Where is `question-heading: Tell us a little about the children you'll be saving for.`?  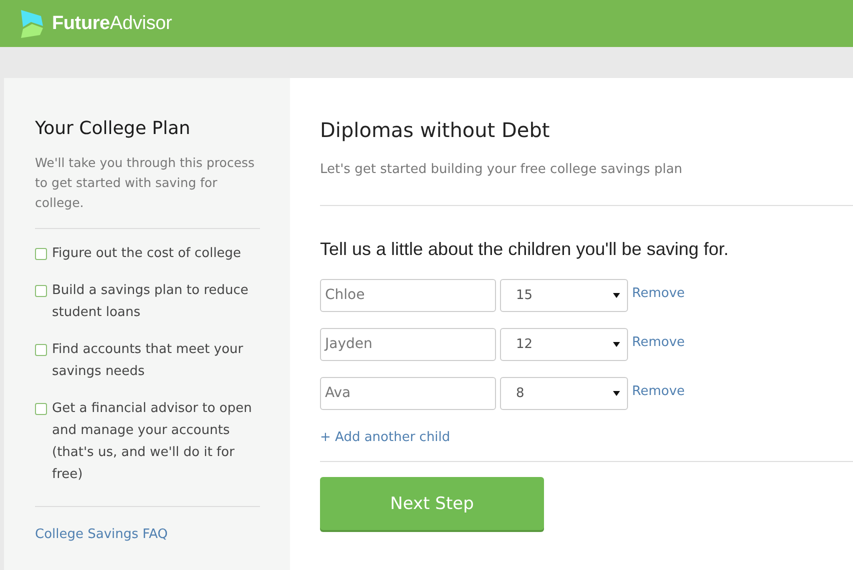 question-heading: Tell us a little about the children you'll be saving for. is located at coordinates (525, 249).